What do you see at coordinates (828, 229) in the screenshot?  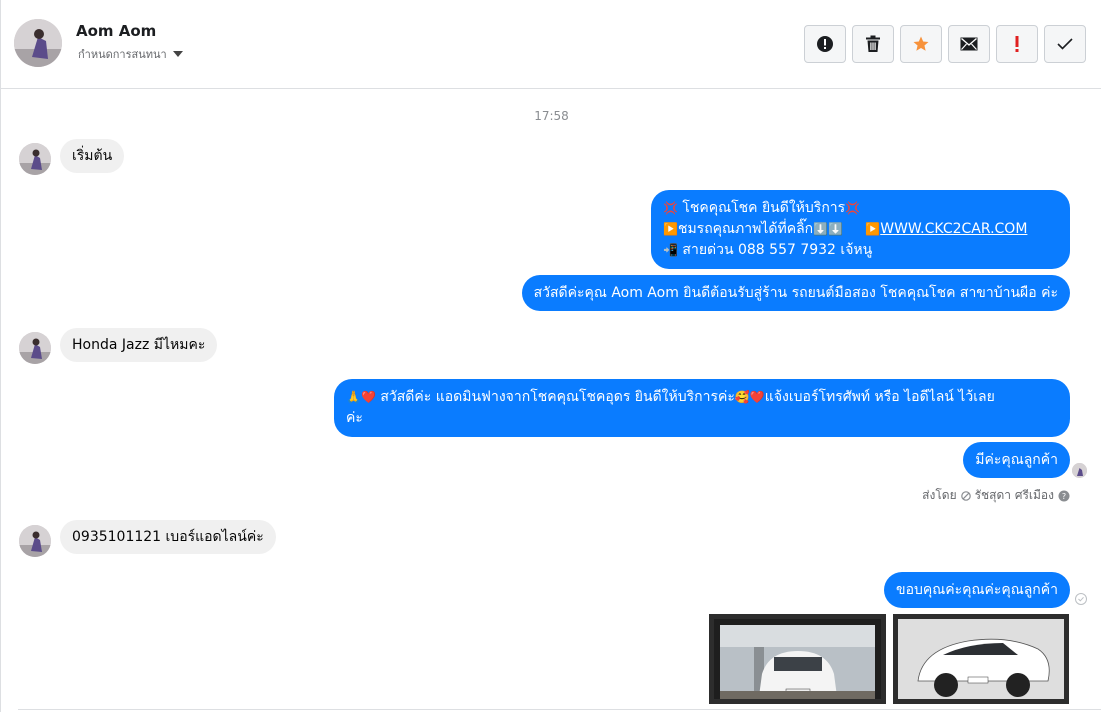 I see `down-arrow-icon: ⬇️⬇️` at bounding box center [828, 229].